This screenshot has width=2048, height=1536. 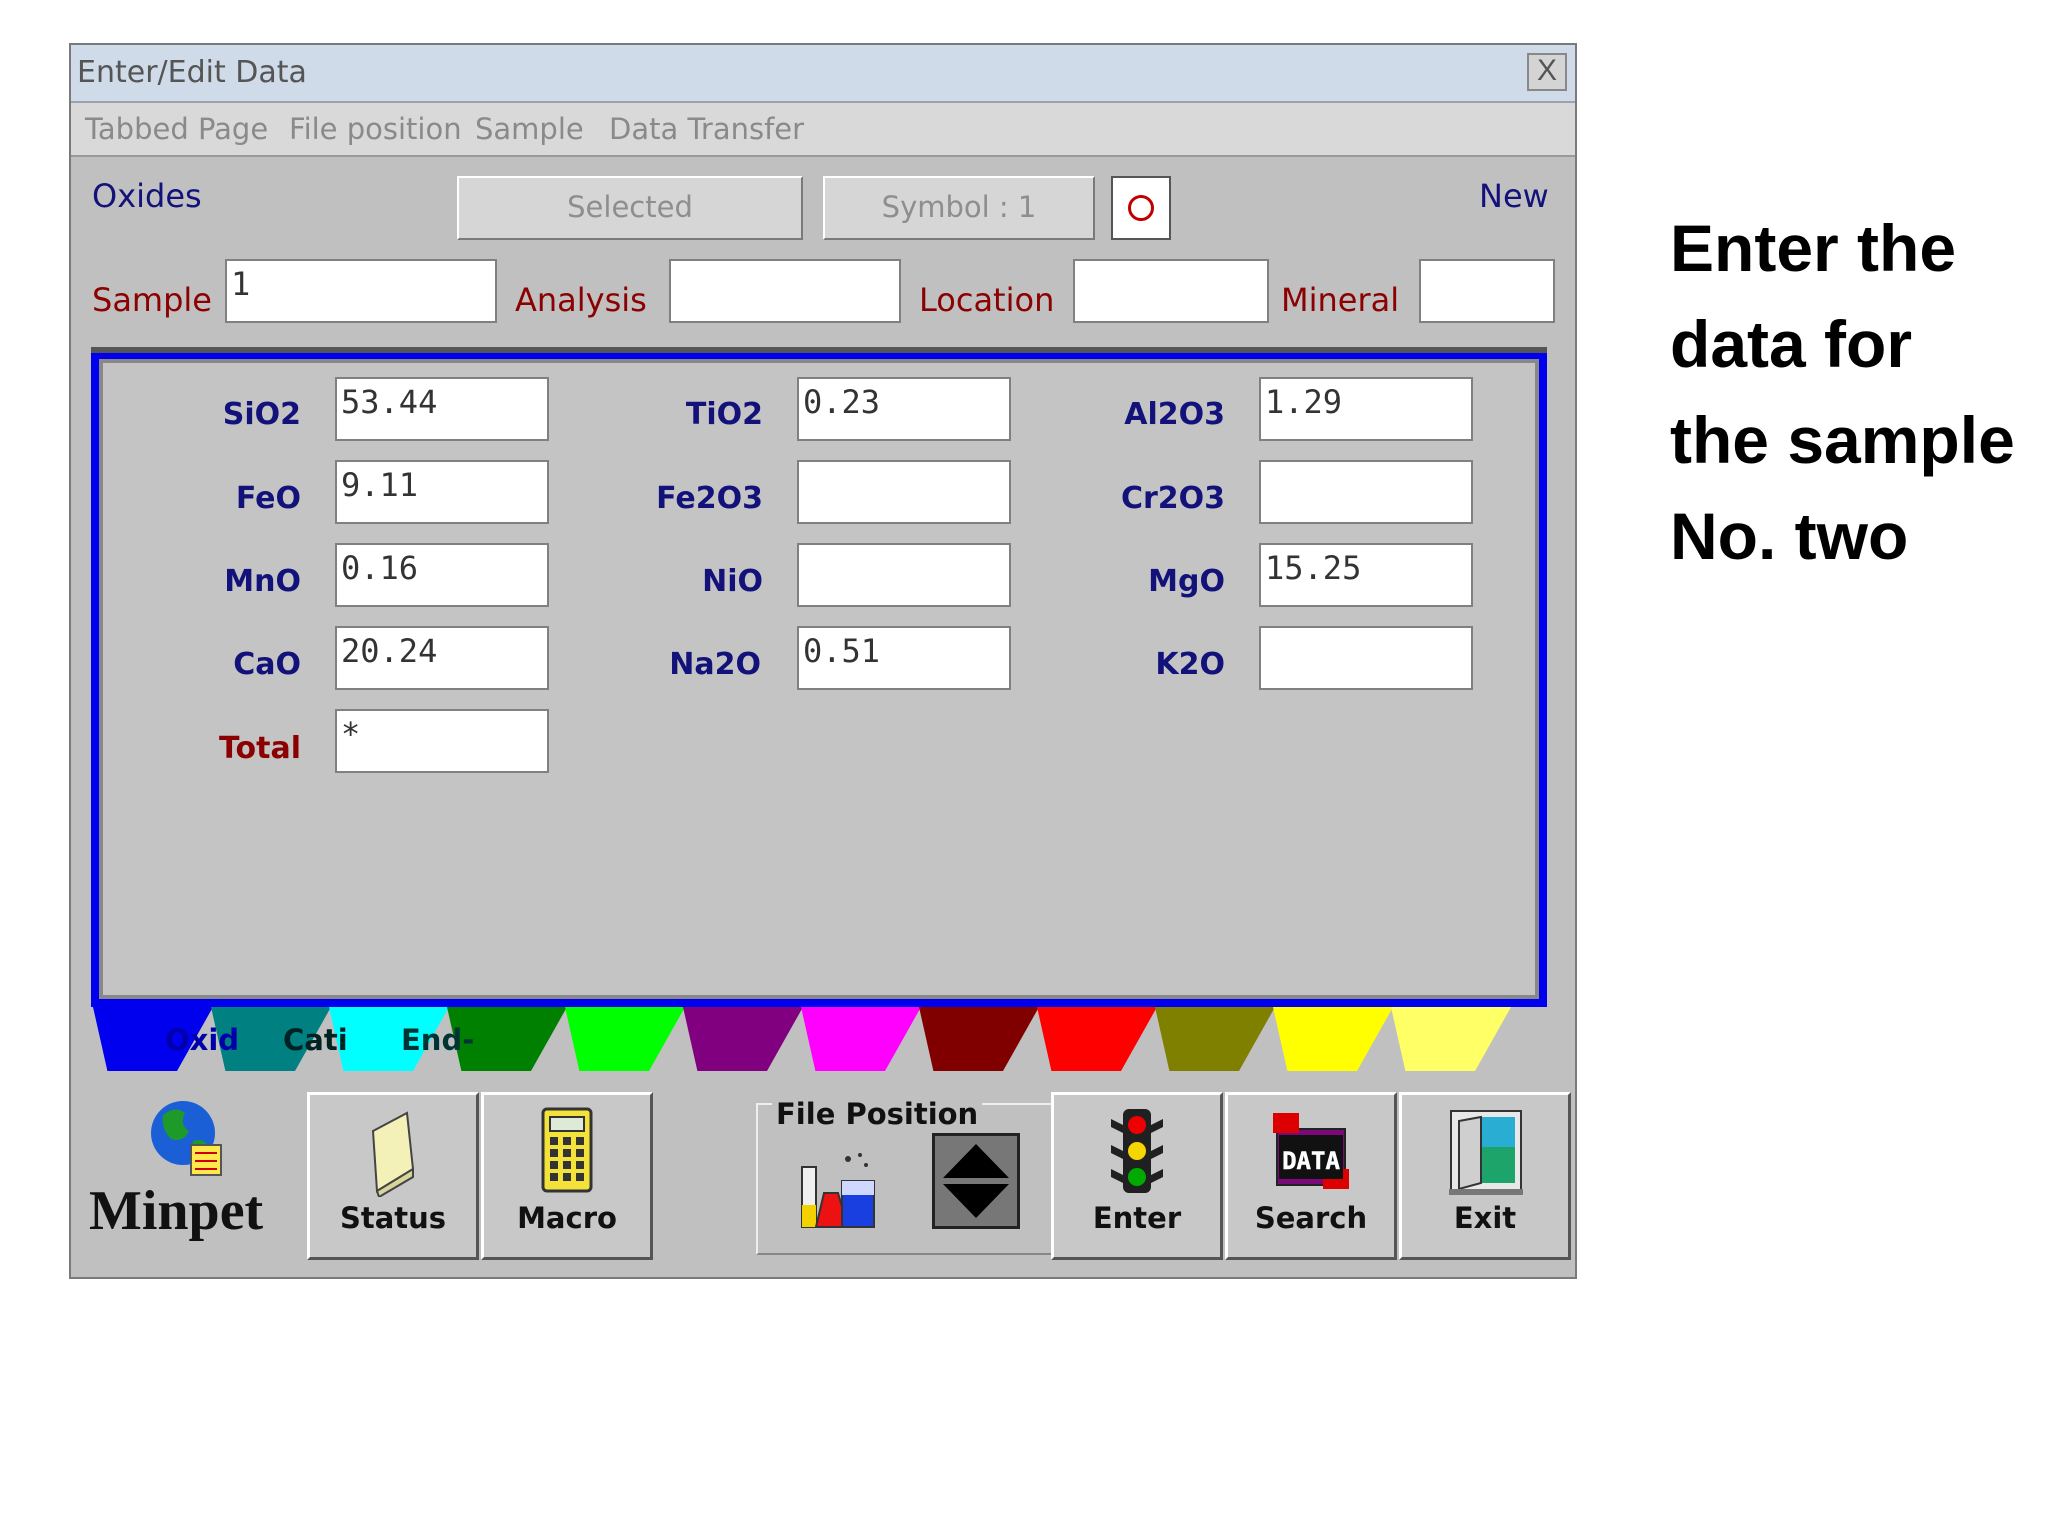 What do you see at coordinates (202, 1040) in the screenshot?
I see `tab-oxid-label: Oxid` at bounding box center [202, 1040].